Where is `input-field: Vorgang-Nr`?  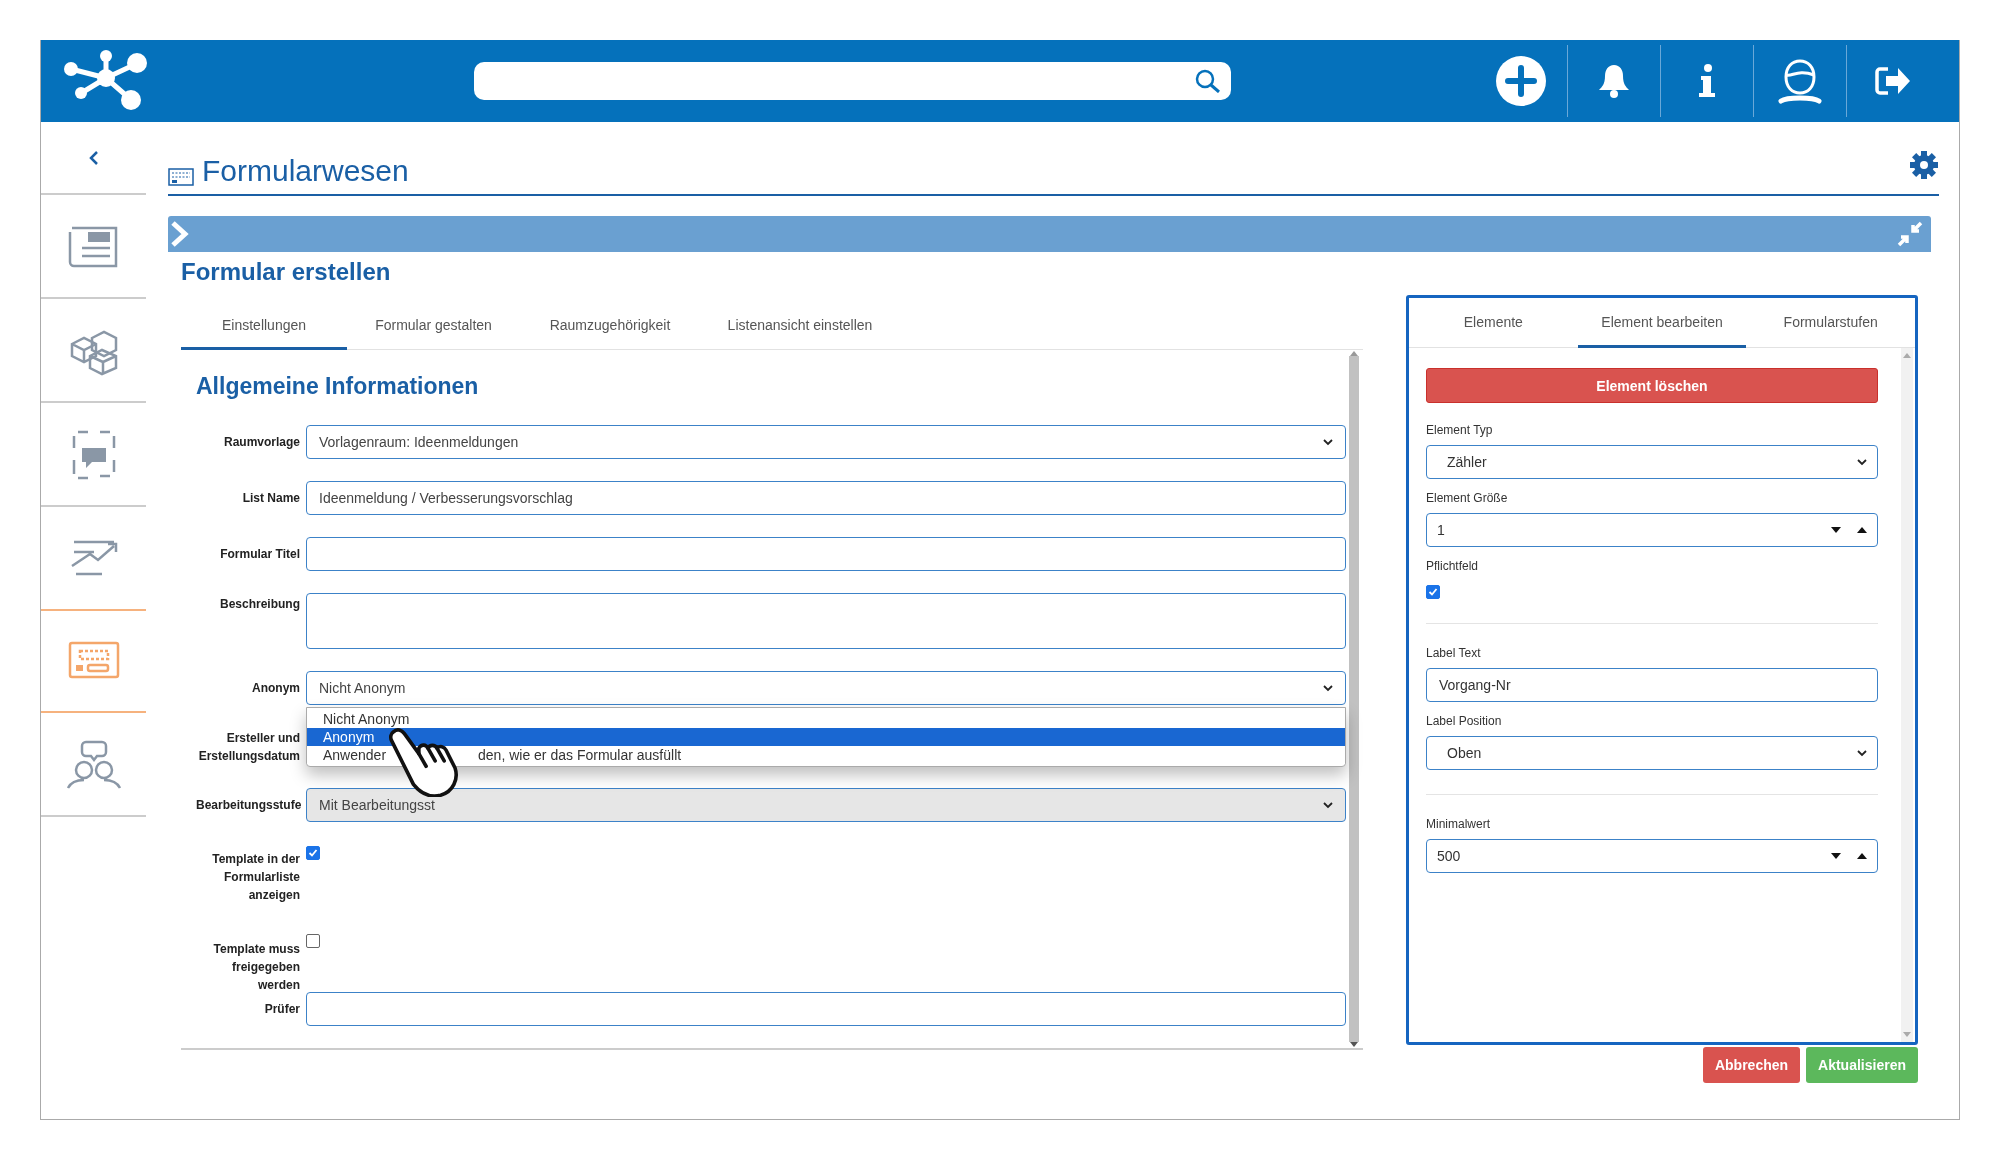 input-field: Vorgang-Nr is located at coordinates (1652, 685).